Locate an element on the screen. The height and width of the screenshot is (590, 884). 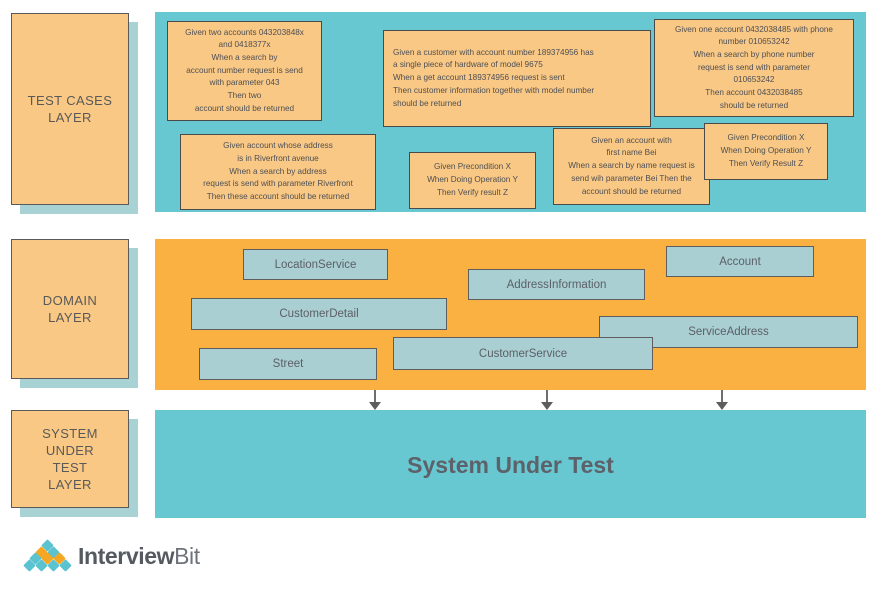
interviewbit-logo: InterviewBit is located at coordinates (111, 555).